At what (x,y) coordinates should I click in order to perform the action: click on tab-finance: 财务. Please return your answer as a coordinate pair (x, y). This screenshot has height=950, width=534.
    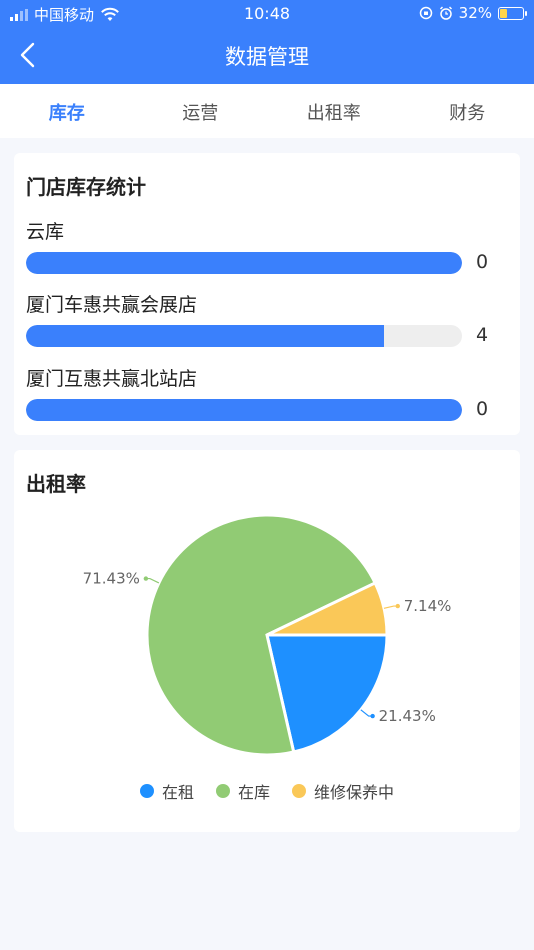
    Looking at the image, I should click on (467, 111).